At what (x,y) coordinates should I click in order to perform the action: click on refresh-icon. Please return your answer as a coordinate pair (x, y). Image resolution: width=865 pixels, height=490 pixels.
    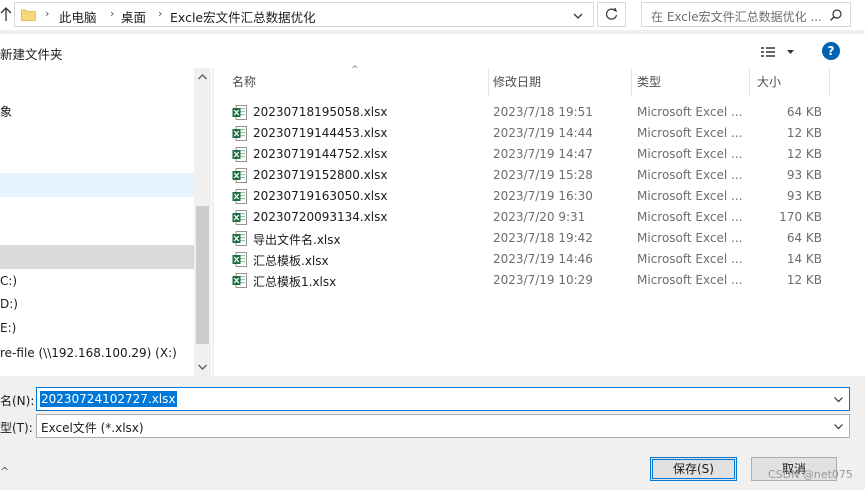
    Looking at the image, I should click on (611, 13).